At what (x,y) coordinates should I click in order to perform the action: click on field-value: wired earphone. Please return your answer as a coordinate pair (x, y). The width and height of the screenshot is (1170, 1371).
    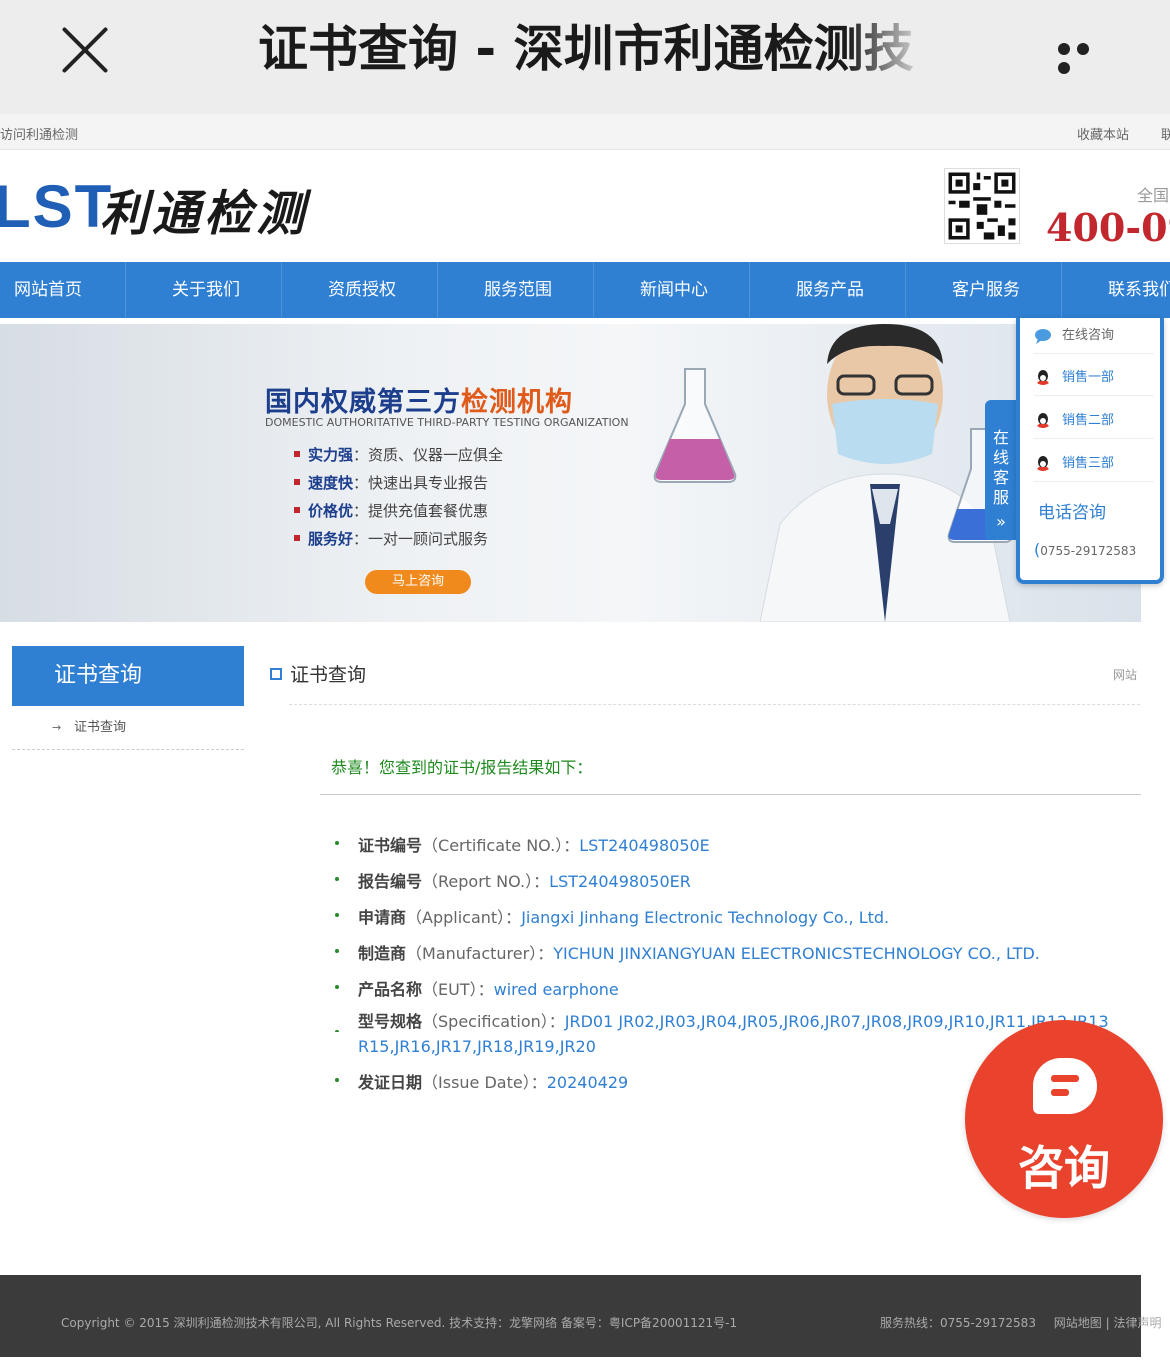
    Looking at the image, I should click on (556, 989).